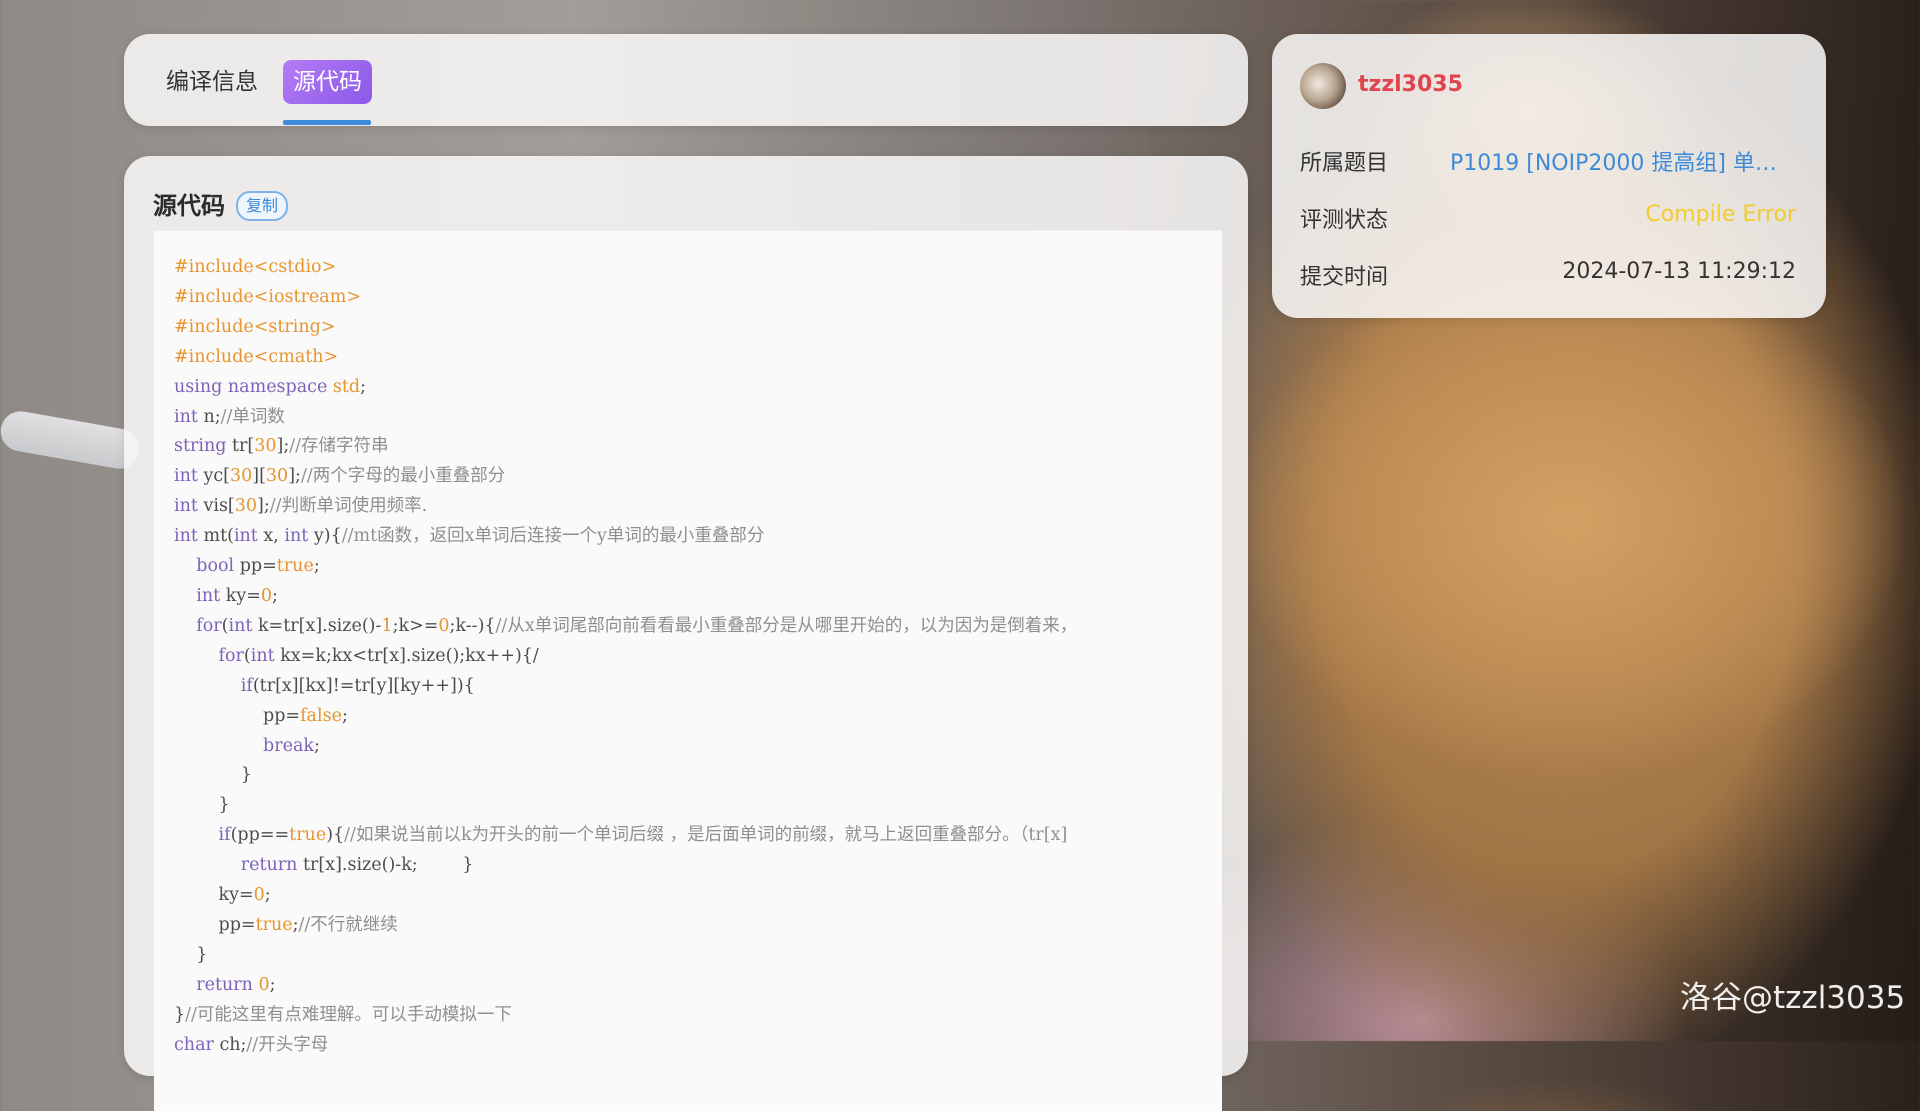  What do you see at coordinates (71, 440) in the screenshot?
I see `background-cable` at bounding box center [71, 440].